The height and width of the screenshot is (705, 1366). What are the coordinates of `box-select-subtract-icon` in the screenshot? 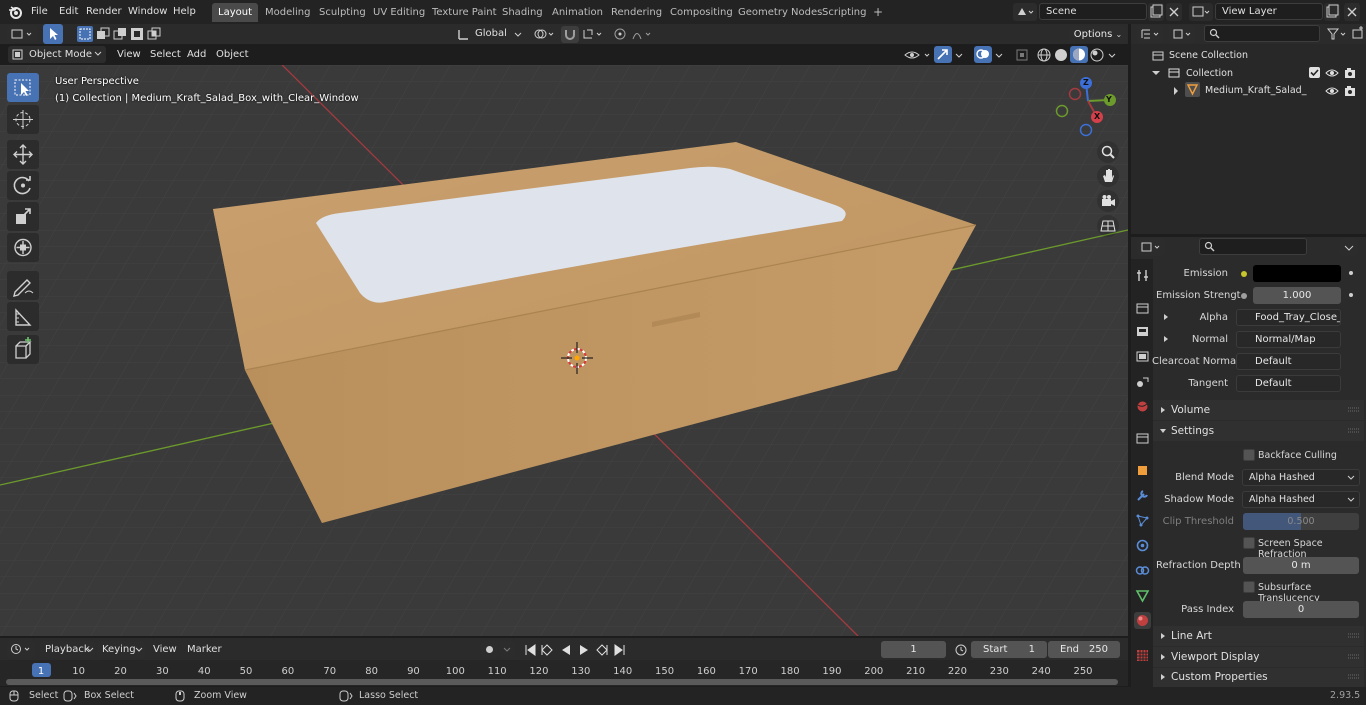 It's located at (120, 34).